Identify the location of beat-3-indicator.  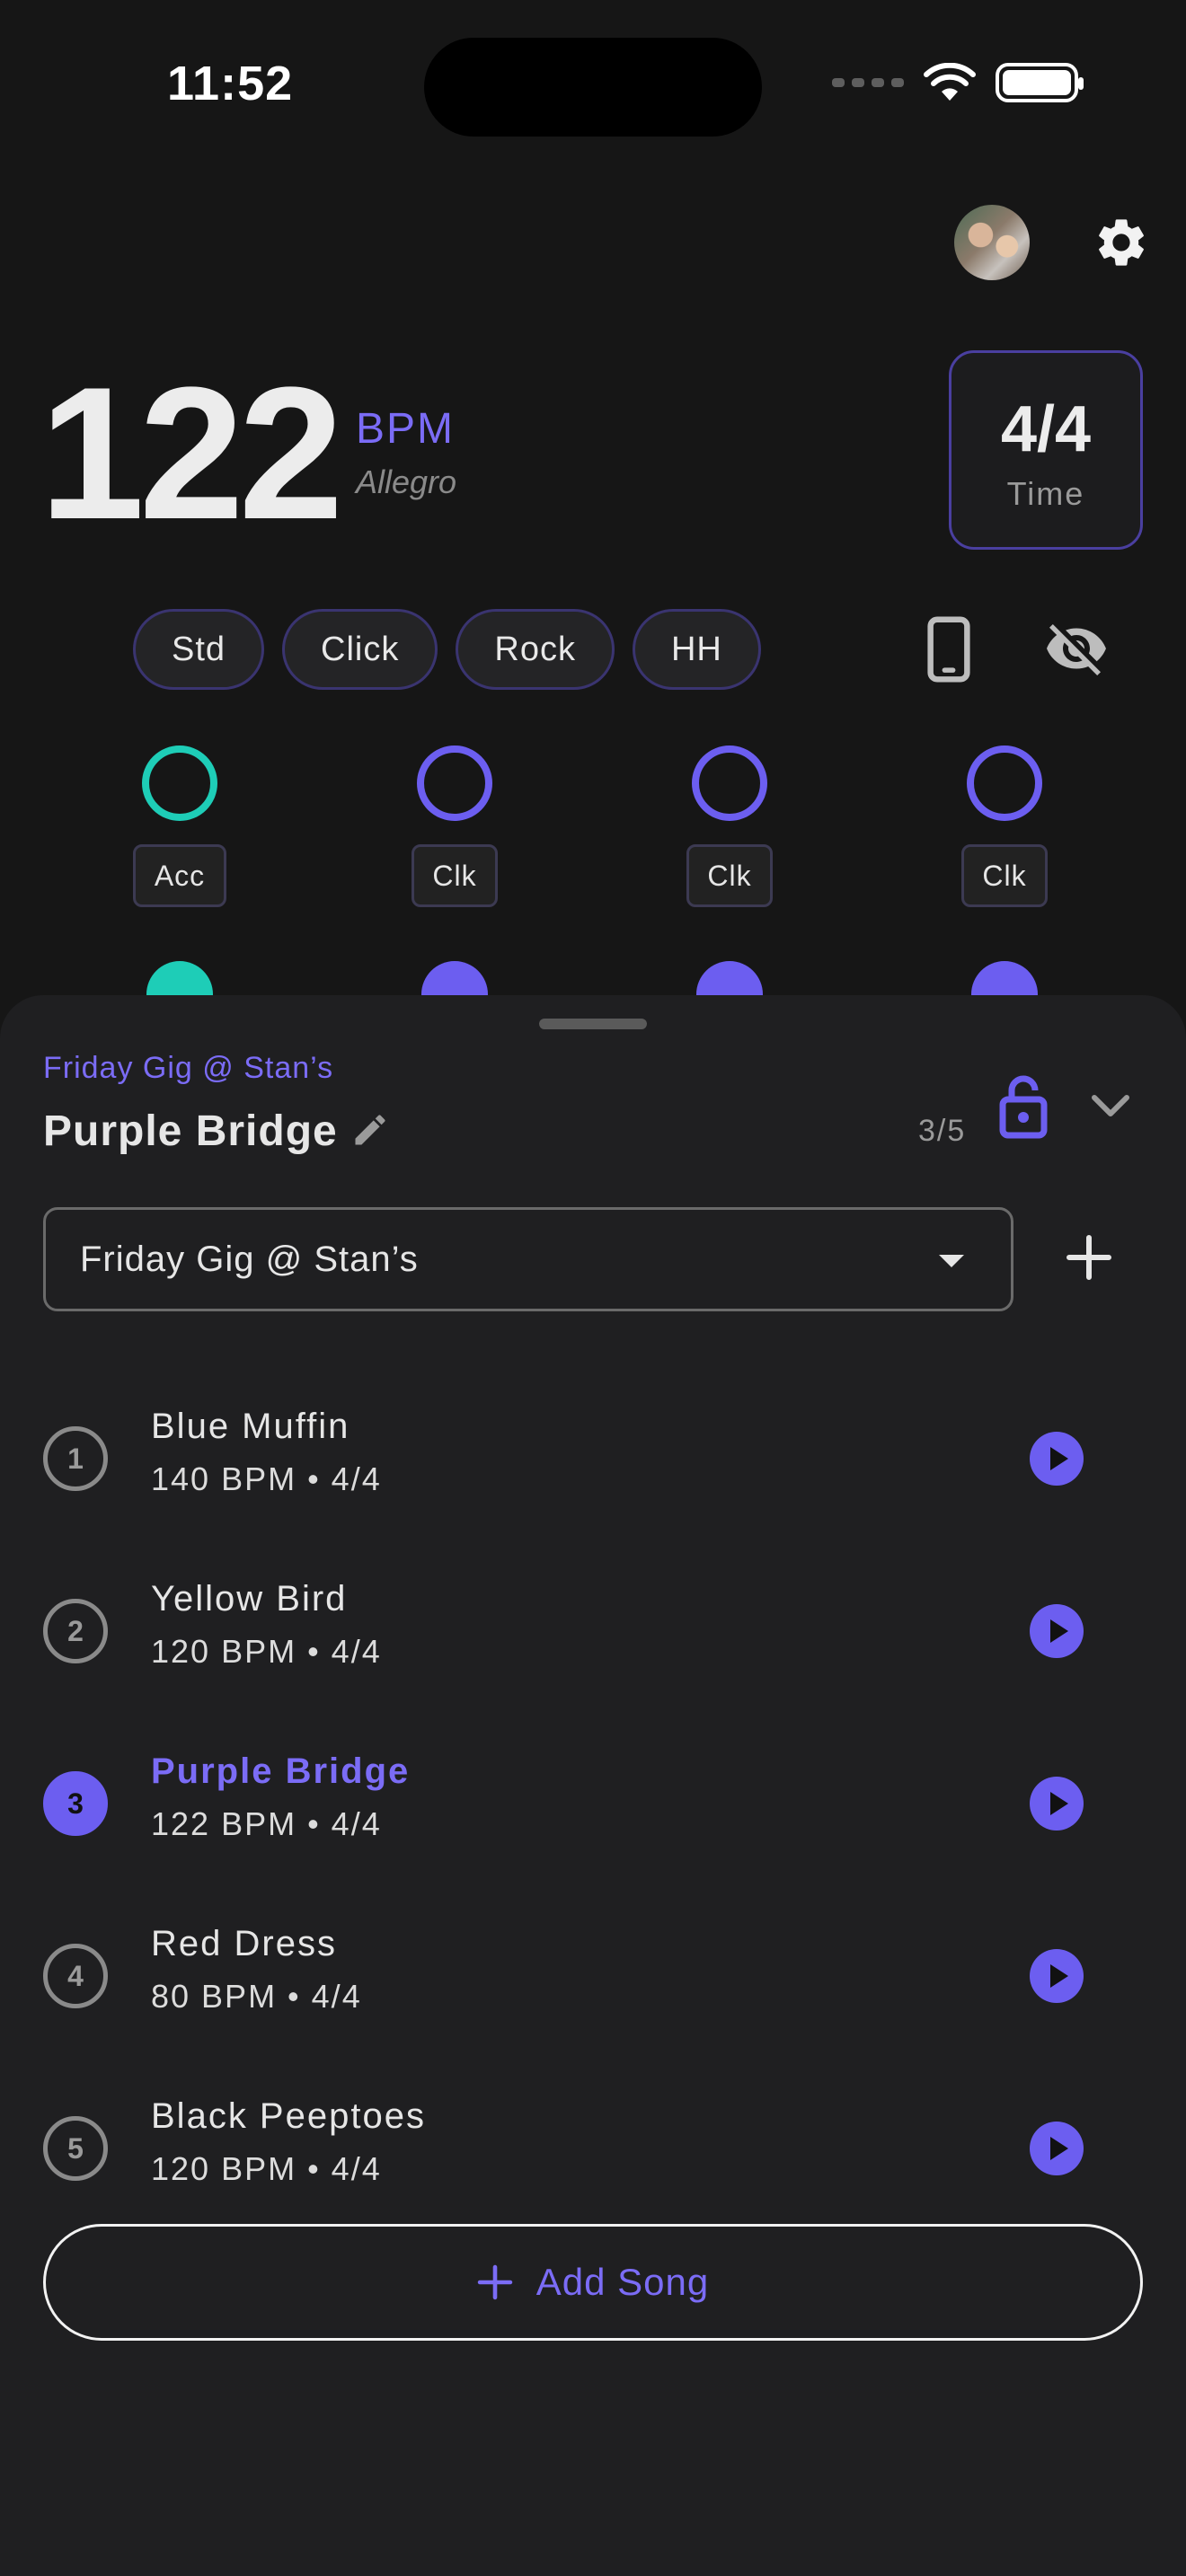
(729, 783).